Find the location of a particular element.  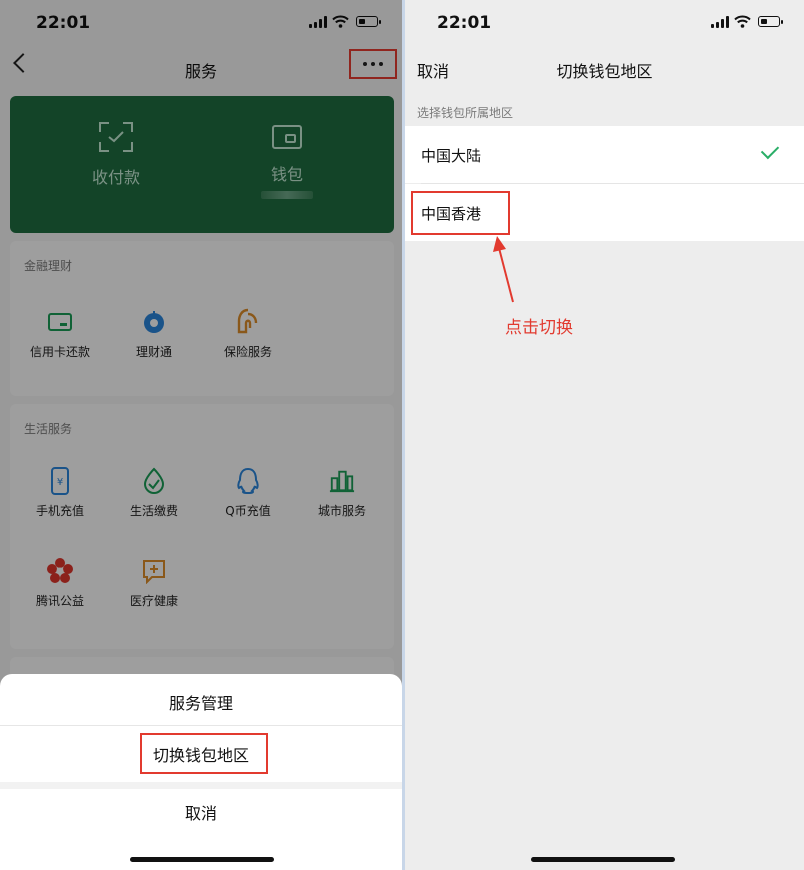

action-sheet: 服务管理 切换钱包地区 取消 is located at coordinates (201, 772).